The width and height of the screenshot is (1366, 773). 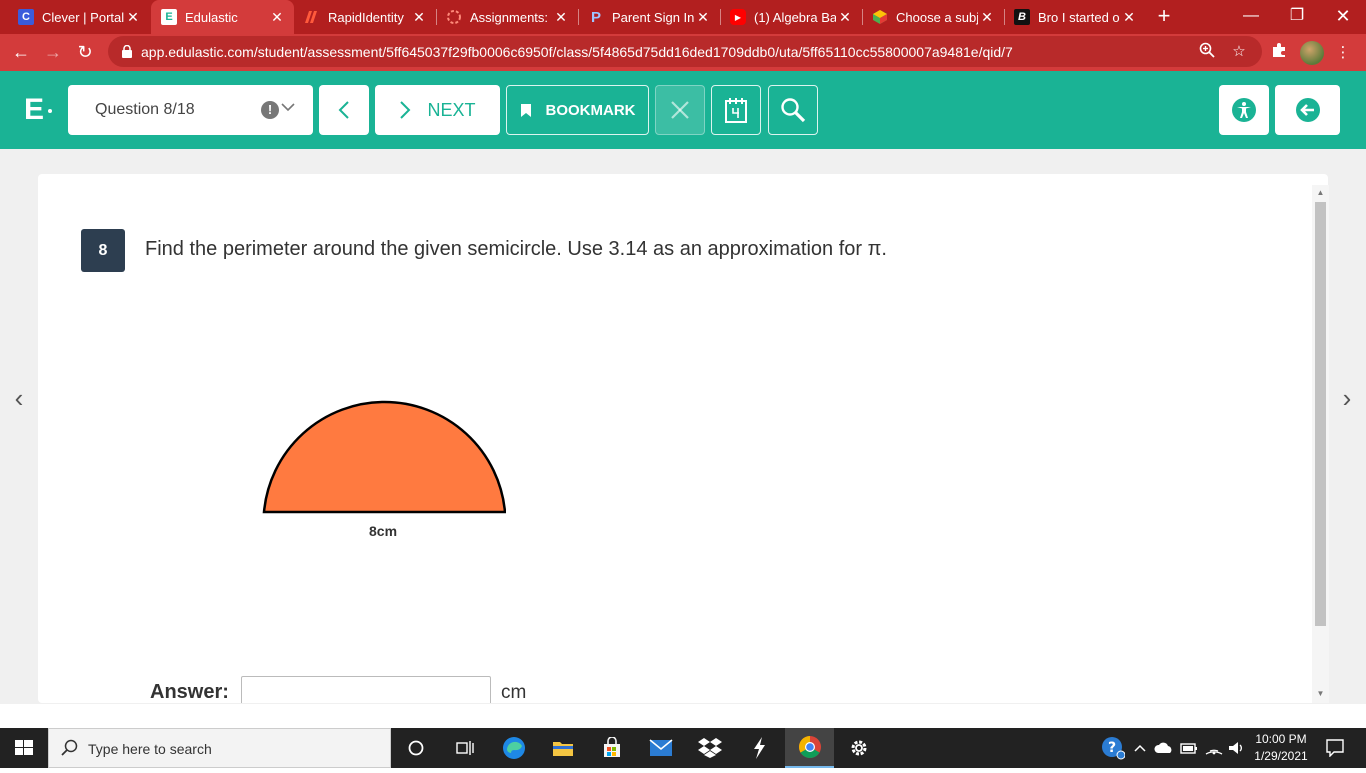 I want to click on wifi-icon, so click(x=1214, y=748).